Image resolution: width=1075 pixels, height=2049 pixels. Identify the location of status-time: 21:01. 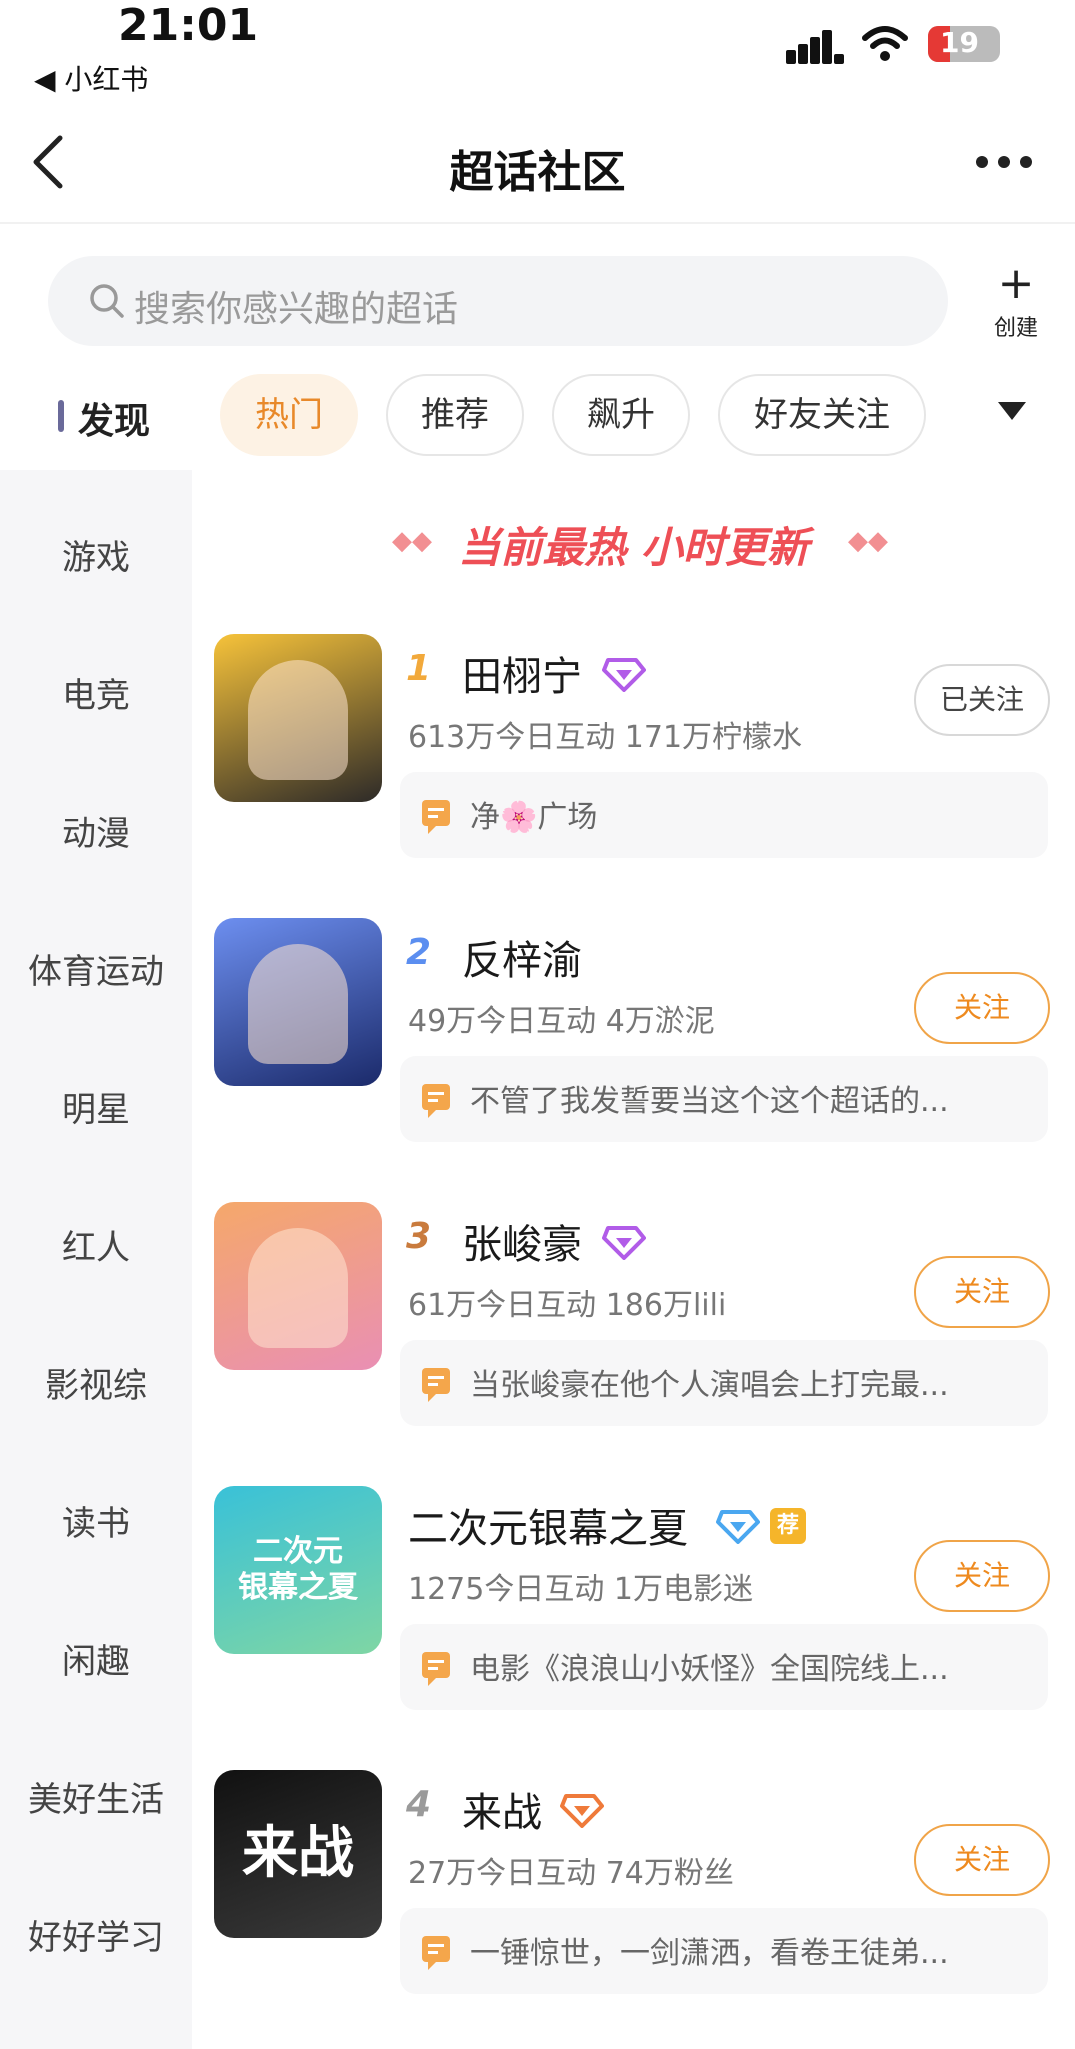
(188, 25).